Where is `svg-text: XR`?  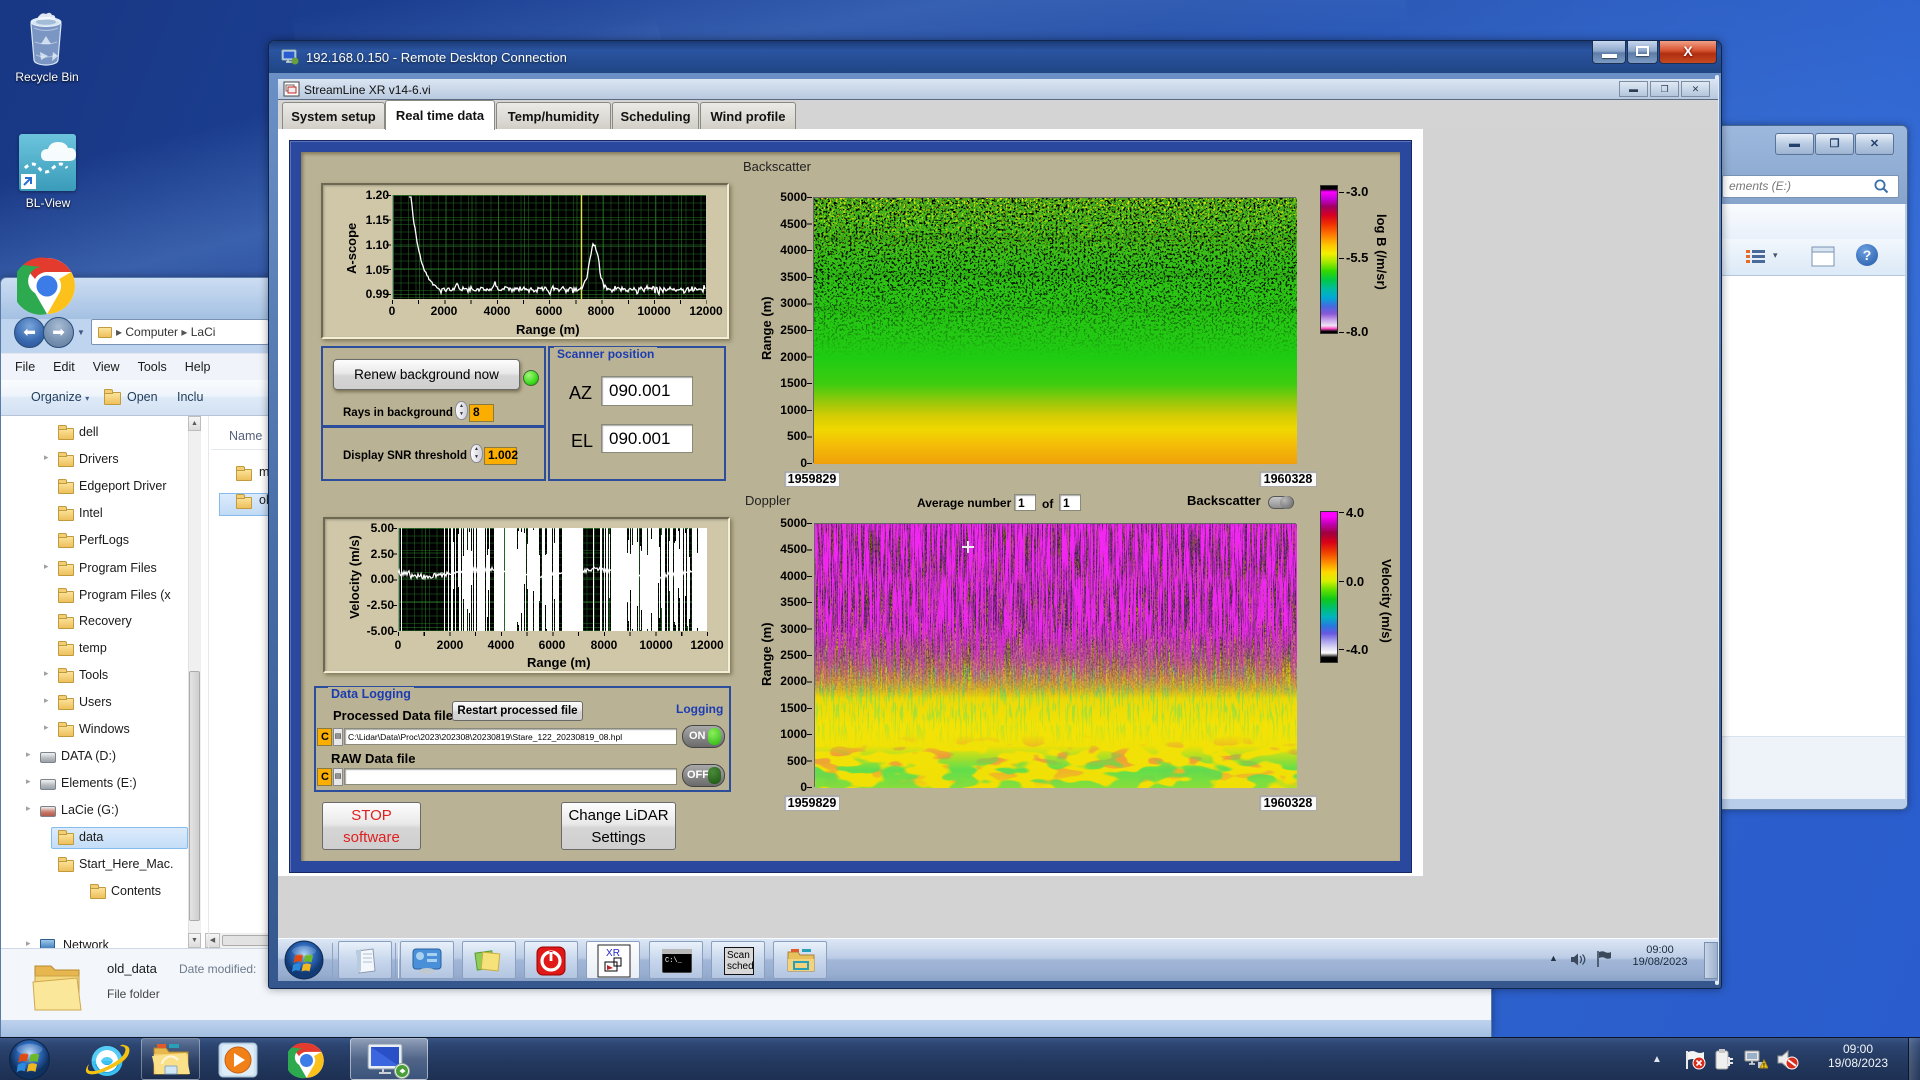 svg-text: XR is located at coordinates (613, 953).